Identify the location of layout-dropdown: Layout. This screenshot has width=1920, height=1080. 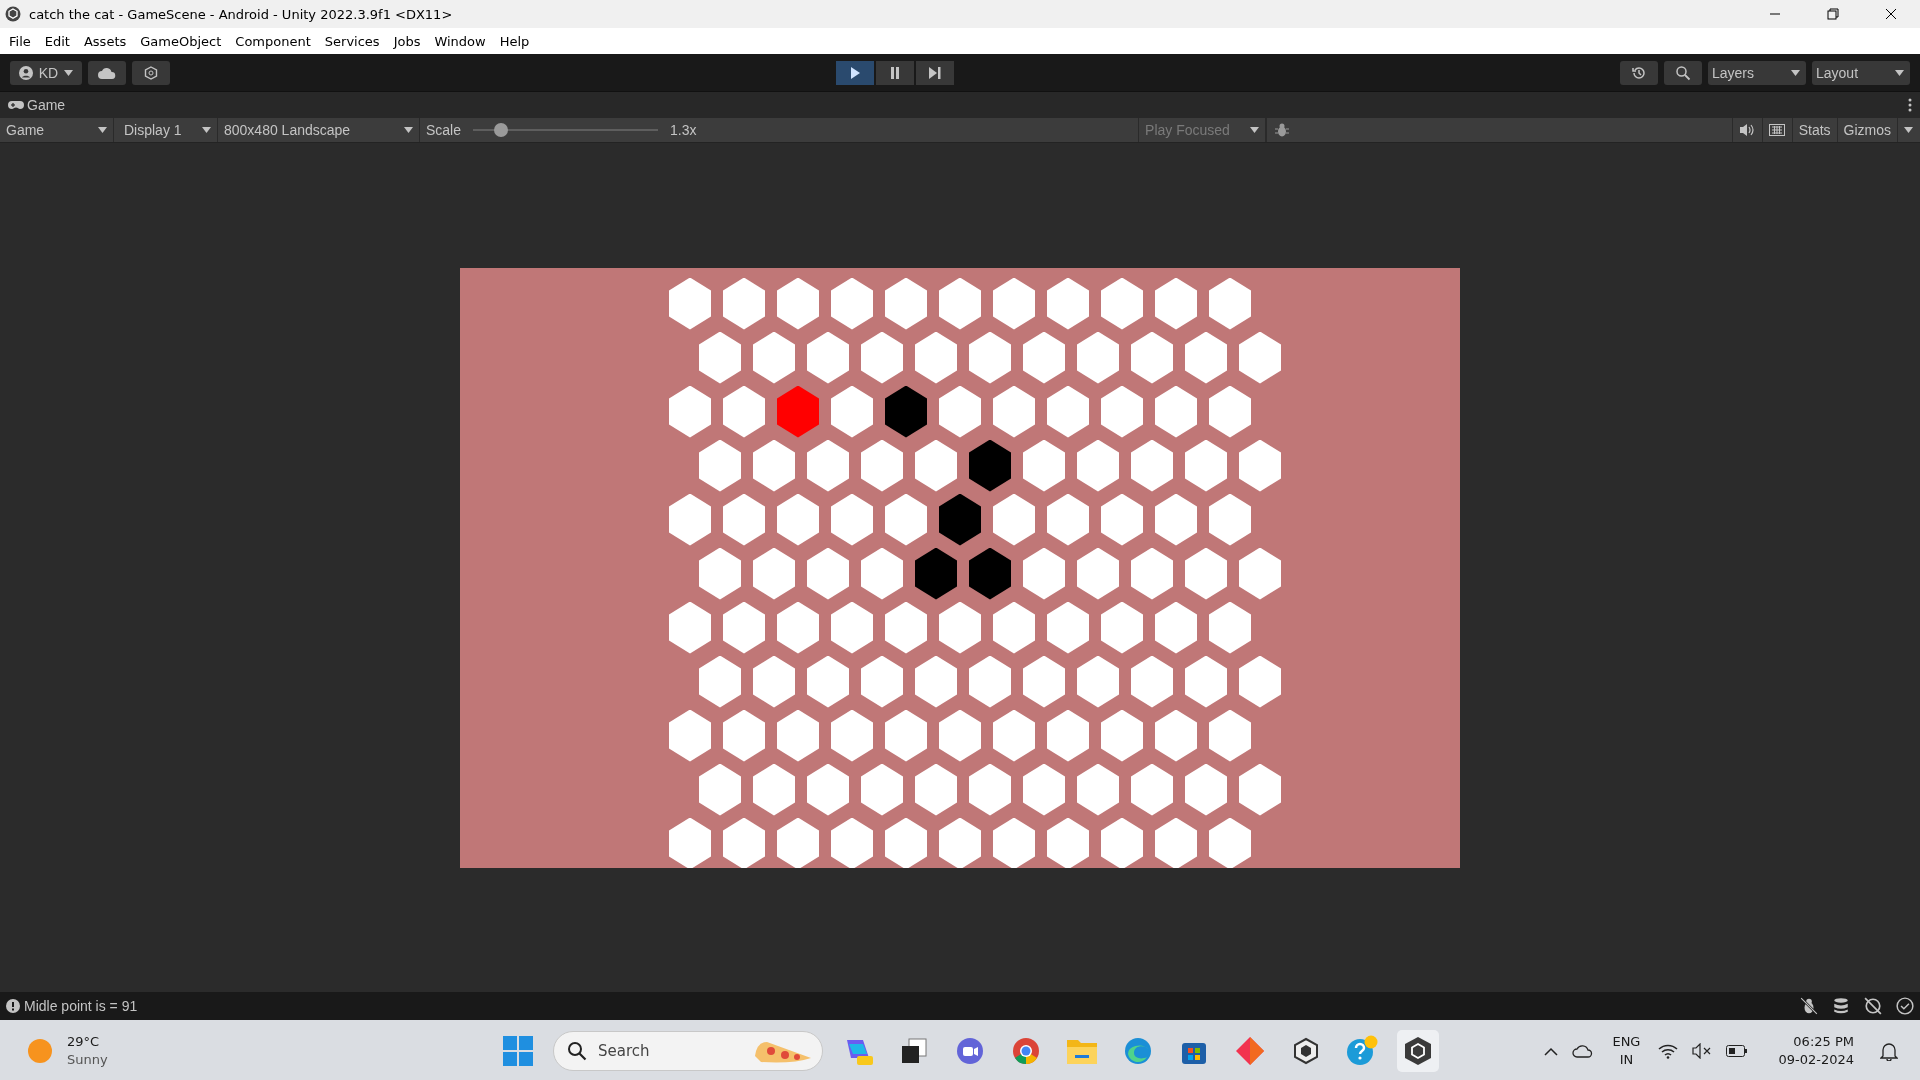
(1861, 72).